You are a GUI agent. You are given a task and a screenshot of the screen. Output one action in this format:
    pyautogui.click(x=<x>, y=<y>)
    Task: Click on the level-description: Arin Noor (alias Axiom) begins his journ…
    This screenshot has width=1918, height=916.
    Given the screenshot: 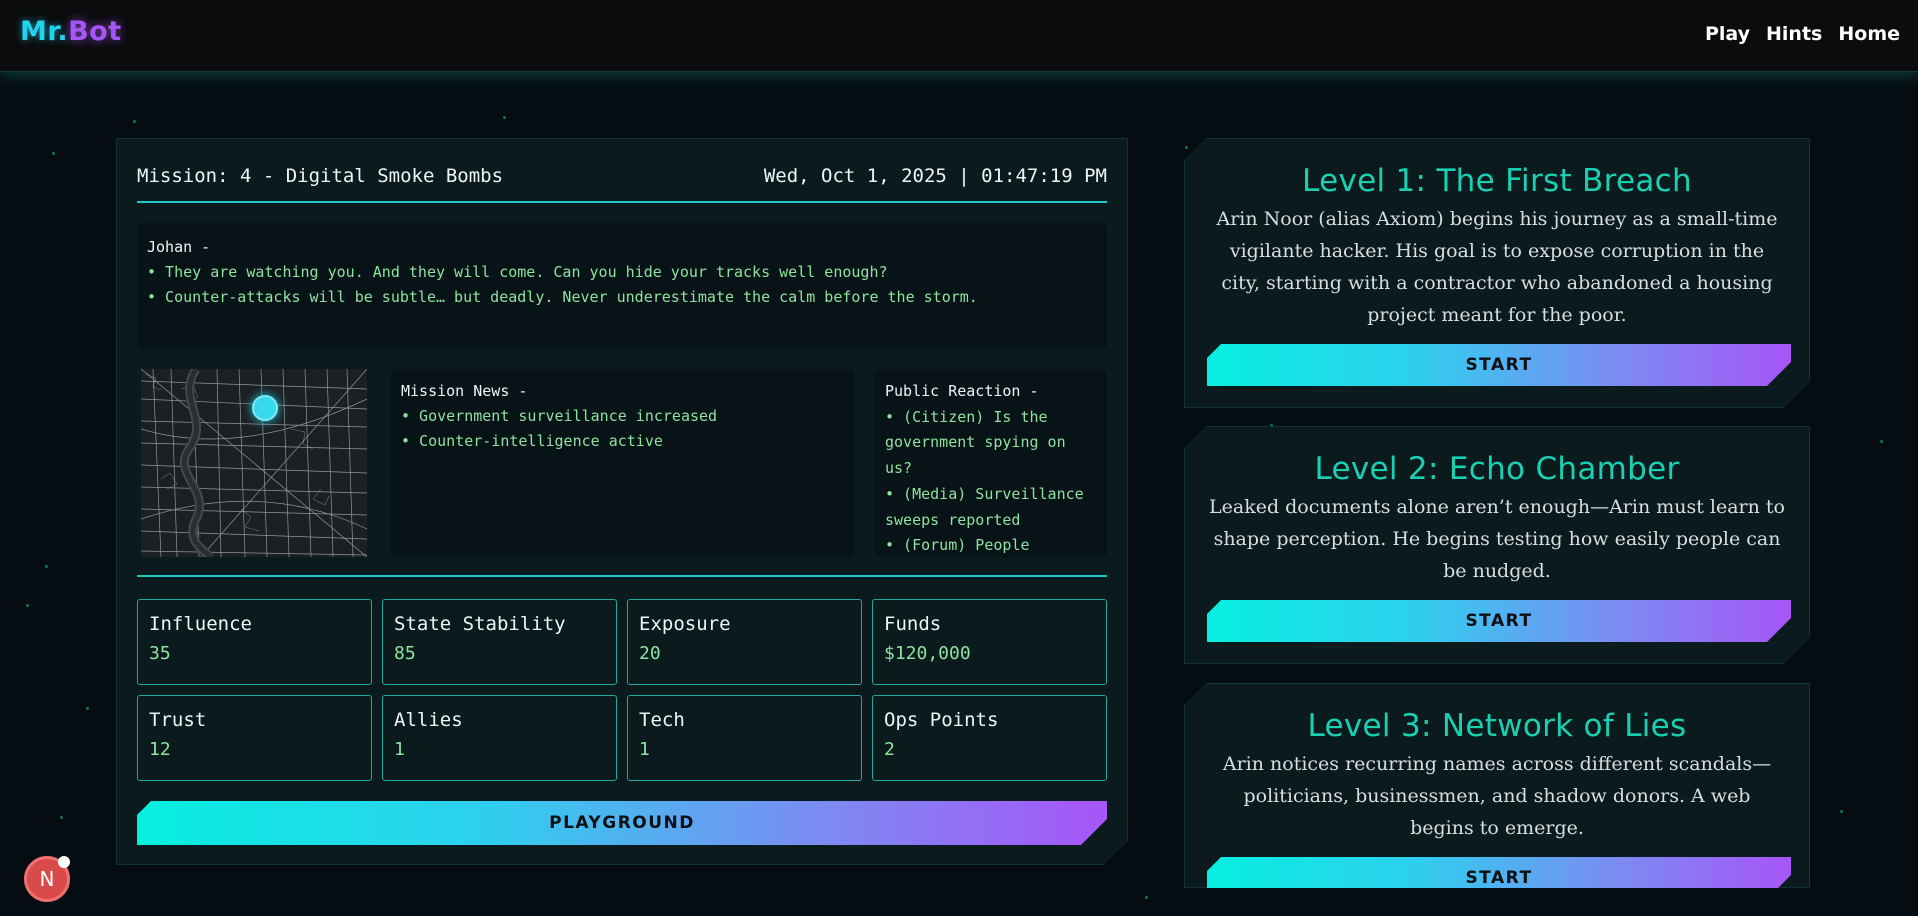 What is the action you would take?
    pyautogui.click(x=1497, y=267)
    